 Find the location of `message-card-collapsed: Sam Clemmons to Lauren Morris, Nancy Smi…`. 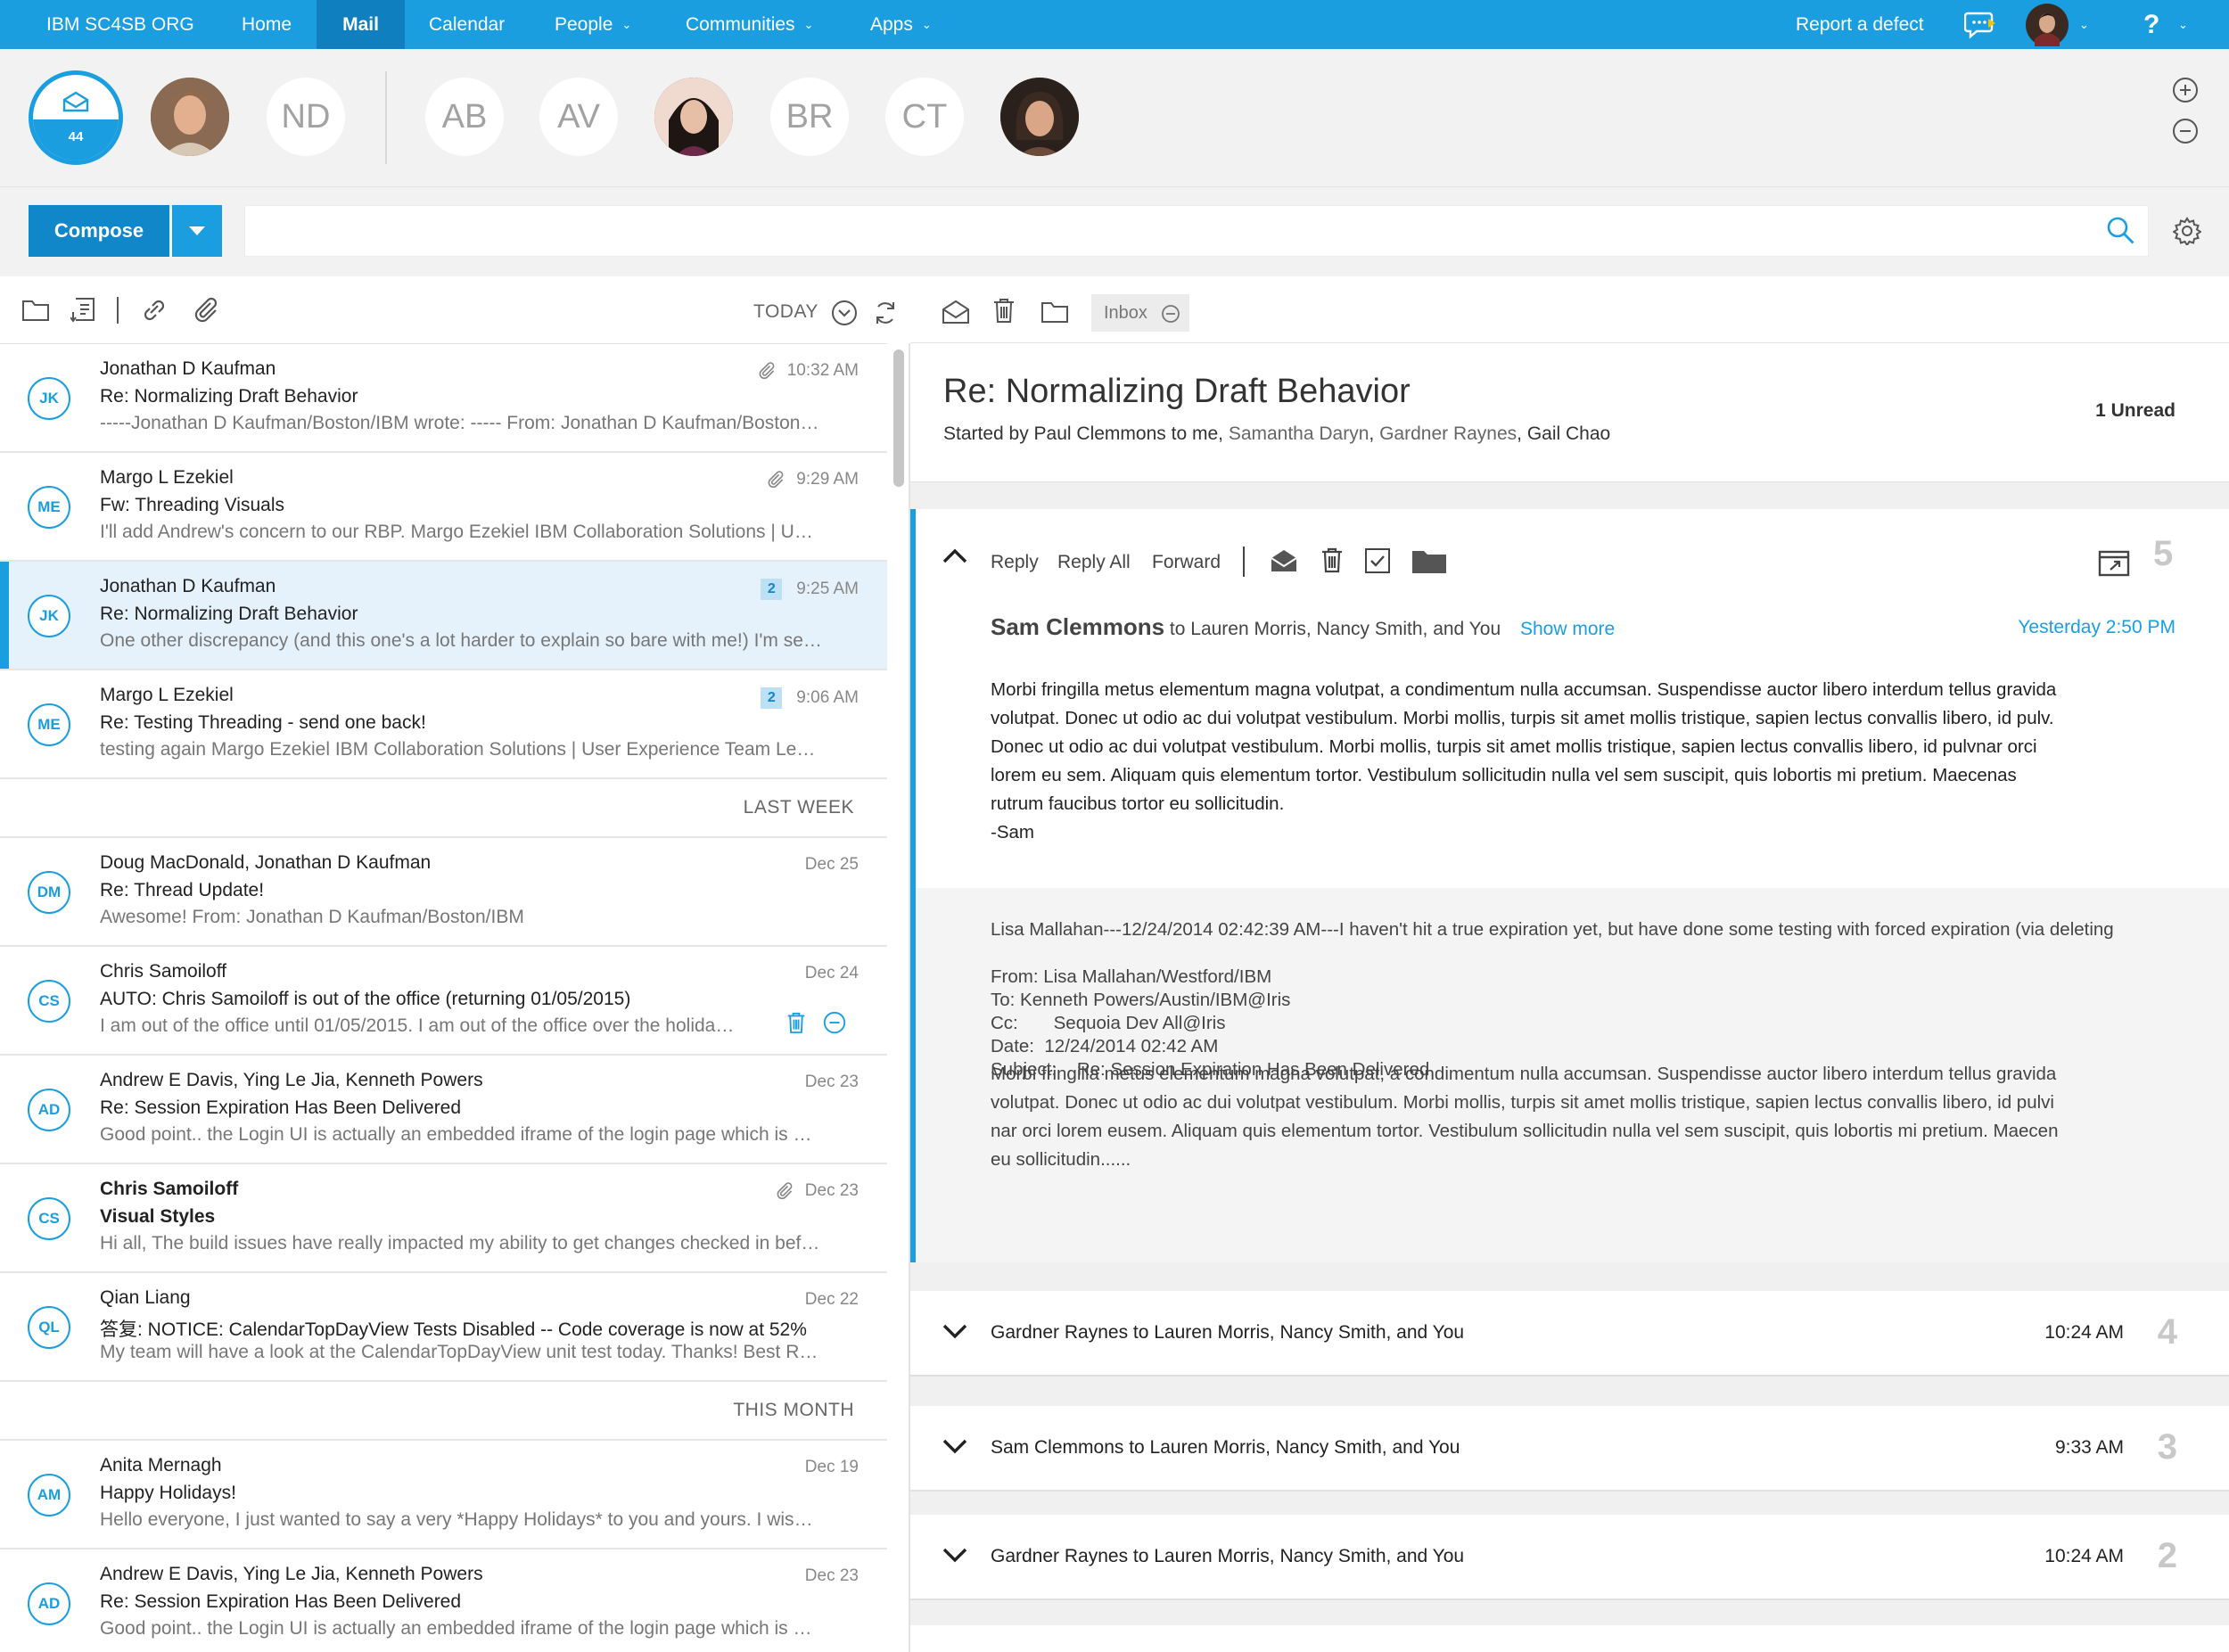

message-card-collapsed: Sam Clemmons to Lauren Morris, Nancy Smi… is located at coordinates (1569, 1449).